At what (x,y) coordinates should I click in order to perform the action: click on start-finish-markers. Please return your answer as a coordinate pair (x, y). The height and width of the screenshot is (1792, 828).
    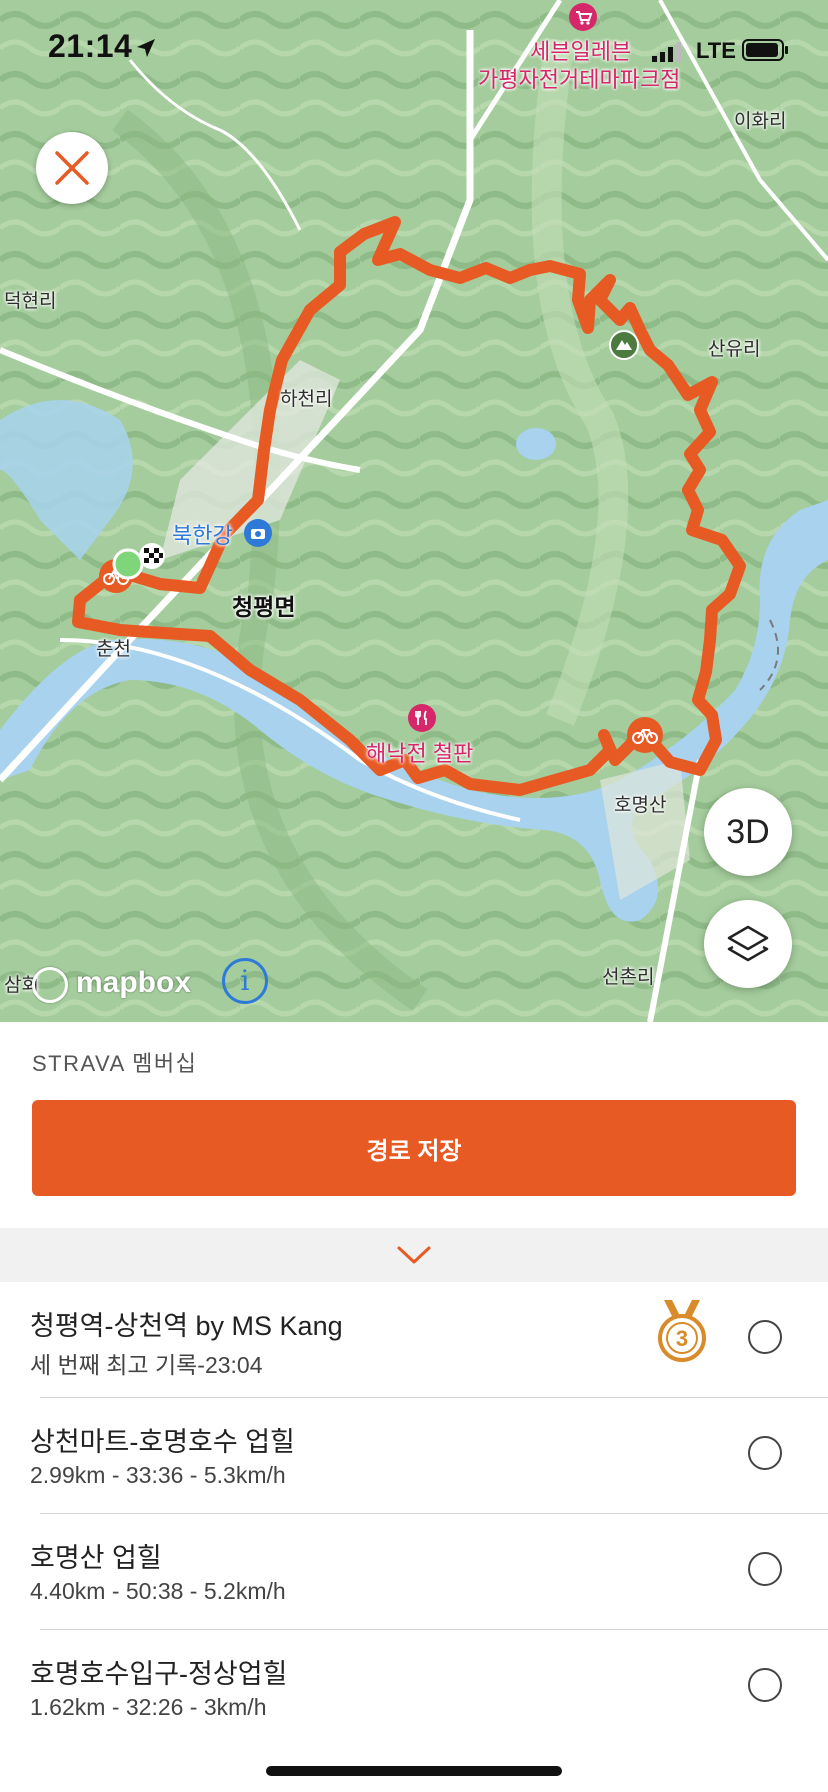
    Looking at the image, I should click on (138, 561).